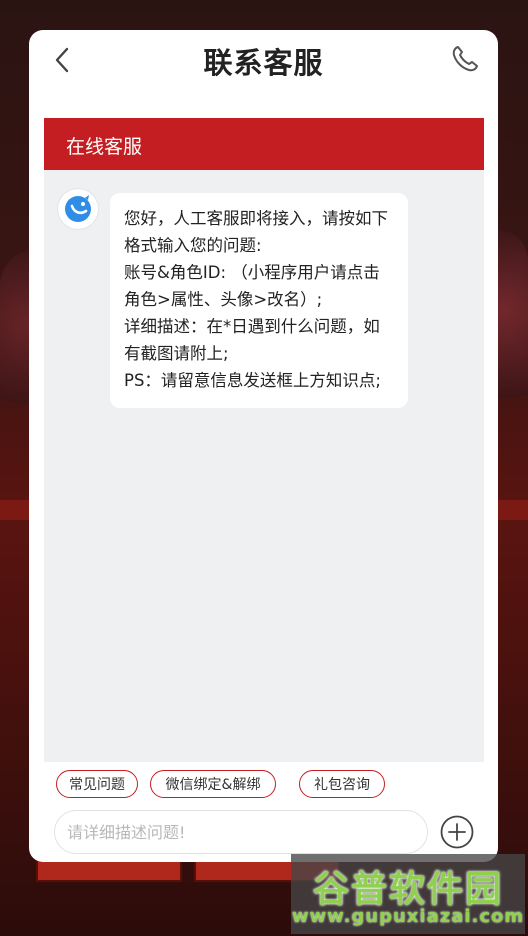 Image resolution: width=528 pixels, height=936 pixels. What do you see at coordinates (256, 232) in the screenshot?
I see `message-line: 您好，人工客服即将接入，请按如下格式输入您的问题:` at bounding box center [256, 232].